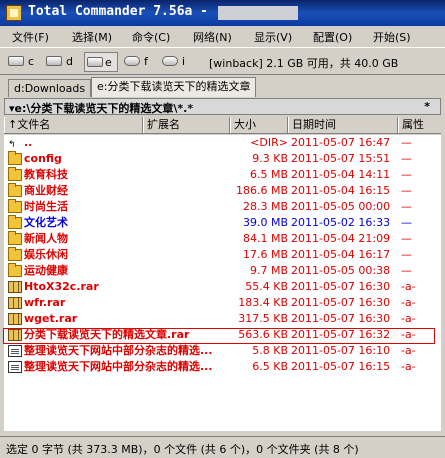 Image resolution: width=445 pixels, height=458 pixels. What do you see at coordinates (46, 238) in the screenshot?
I see `file-name: 新闻人物` at bounding box center [46, 238].